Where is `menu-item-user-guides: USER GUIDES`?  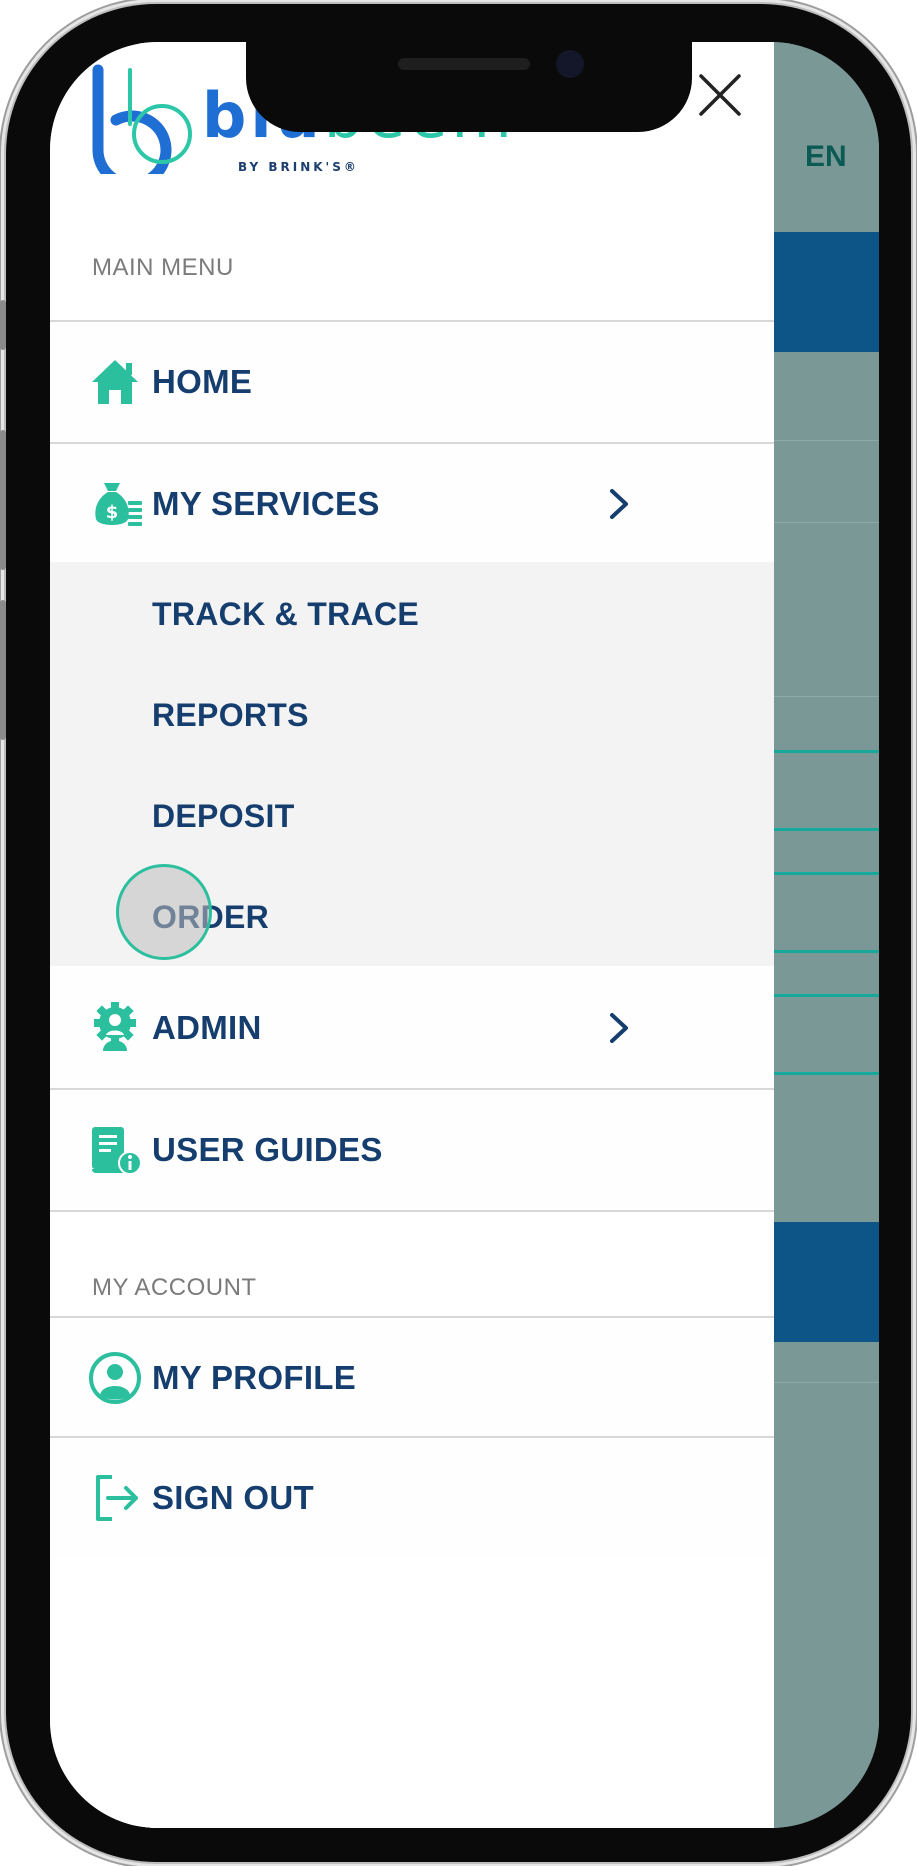
menu-item-user-guides: USER GUIDES is located at coordinates (412, 1150).